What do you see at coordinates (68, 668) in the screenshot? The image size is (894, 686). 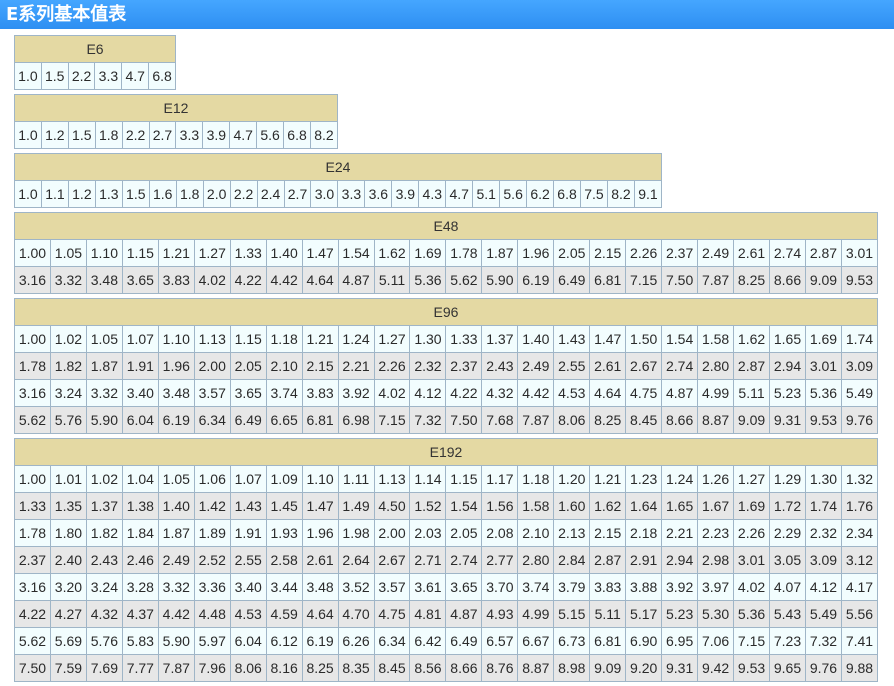 I see `value-cell: 7.59` at bounding box center [68, 668].